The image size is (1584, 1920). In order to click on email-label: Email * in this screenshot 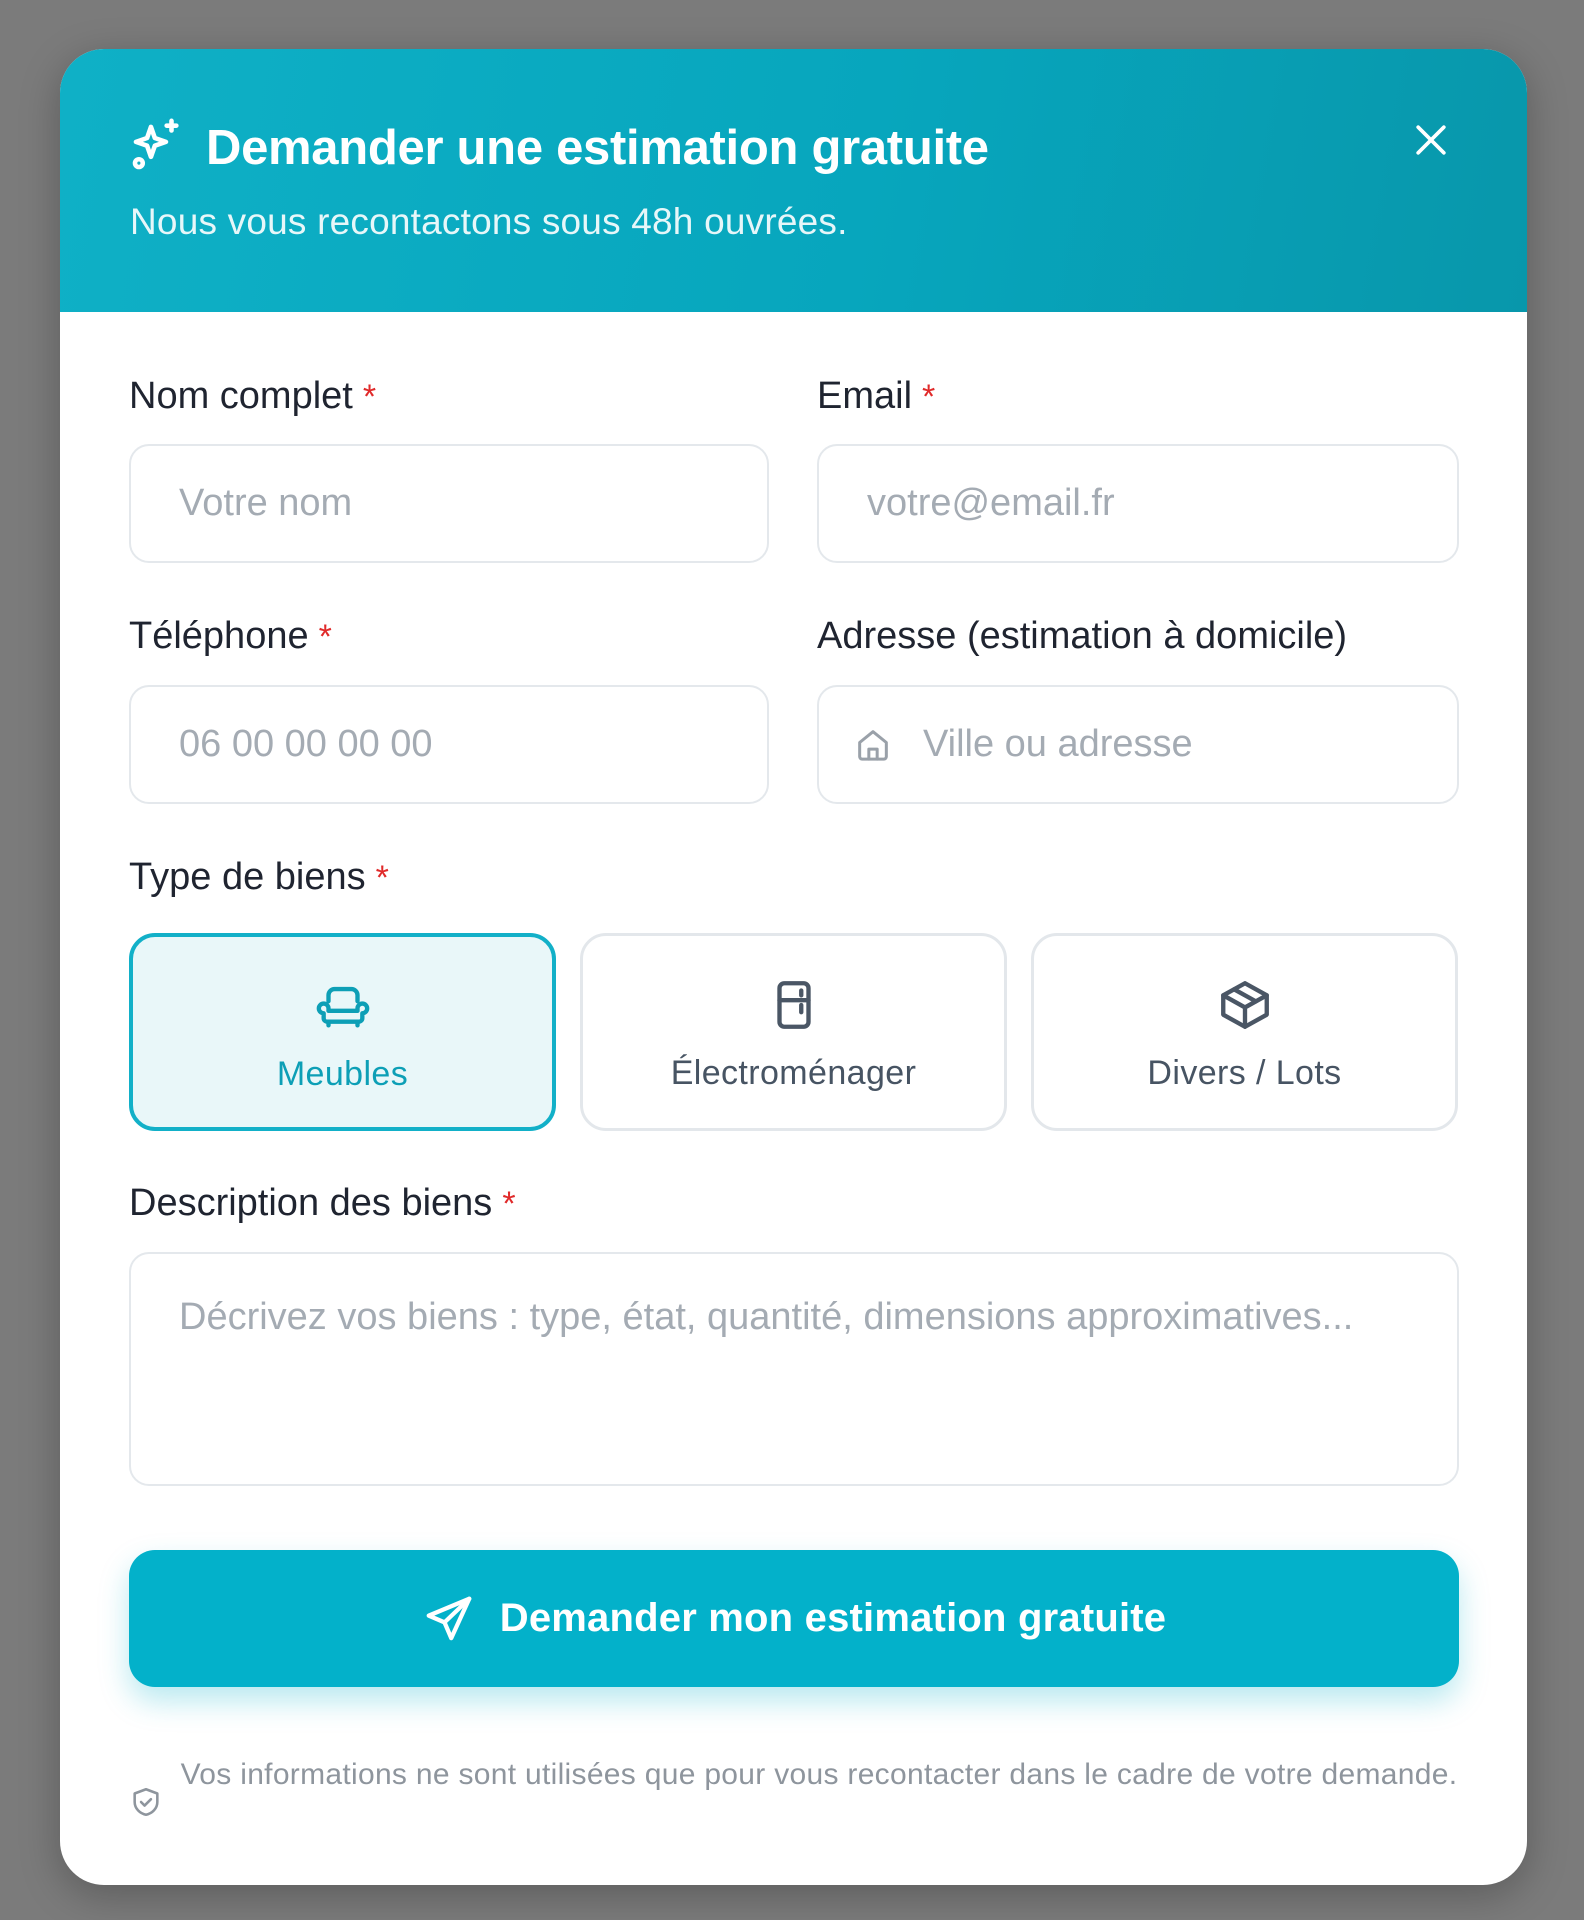, I will do `click(876, 396)`.